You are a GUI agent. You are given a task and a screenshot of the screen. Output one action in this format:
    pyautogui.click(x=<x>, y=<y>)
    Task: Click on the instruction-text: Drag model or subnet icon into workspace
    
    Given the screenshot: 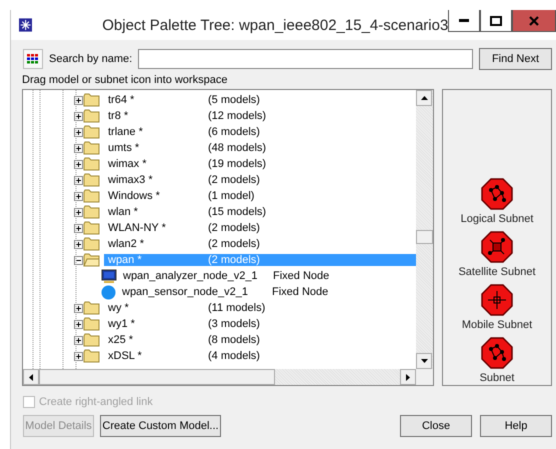 What is the action you would take?
    pyautogui.click(x=125, y=80)
    